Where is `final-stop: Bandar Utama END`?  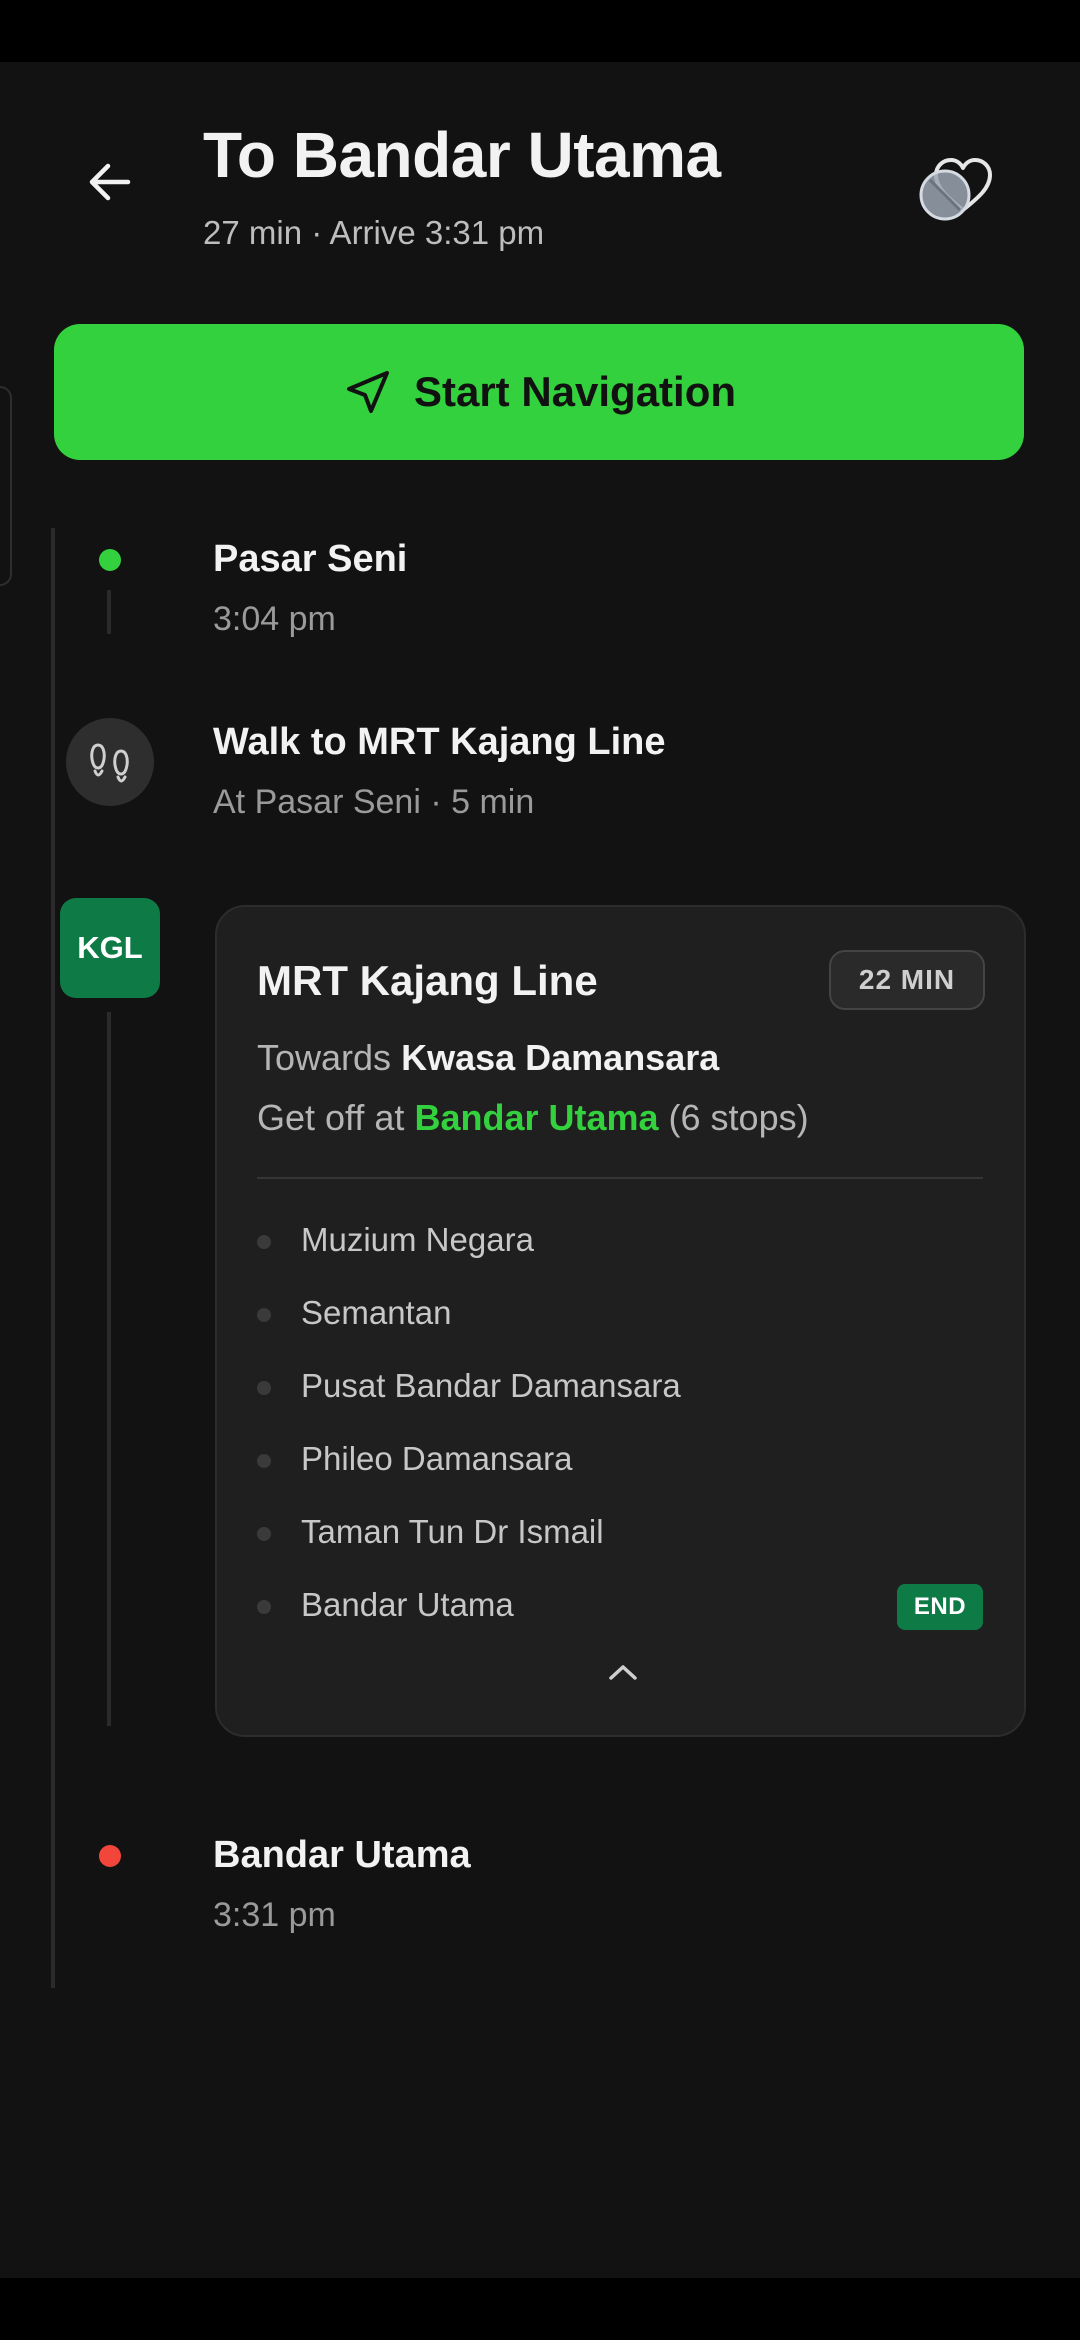 final-stop: Bandar Utama END is located at coordinates (620, 1607).